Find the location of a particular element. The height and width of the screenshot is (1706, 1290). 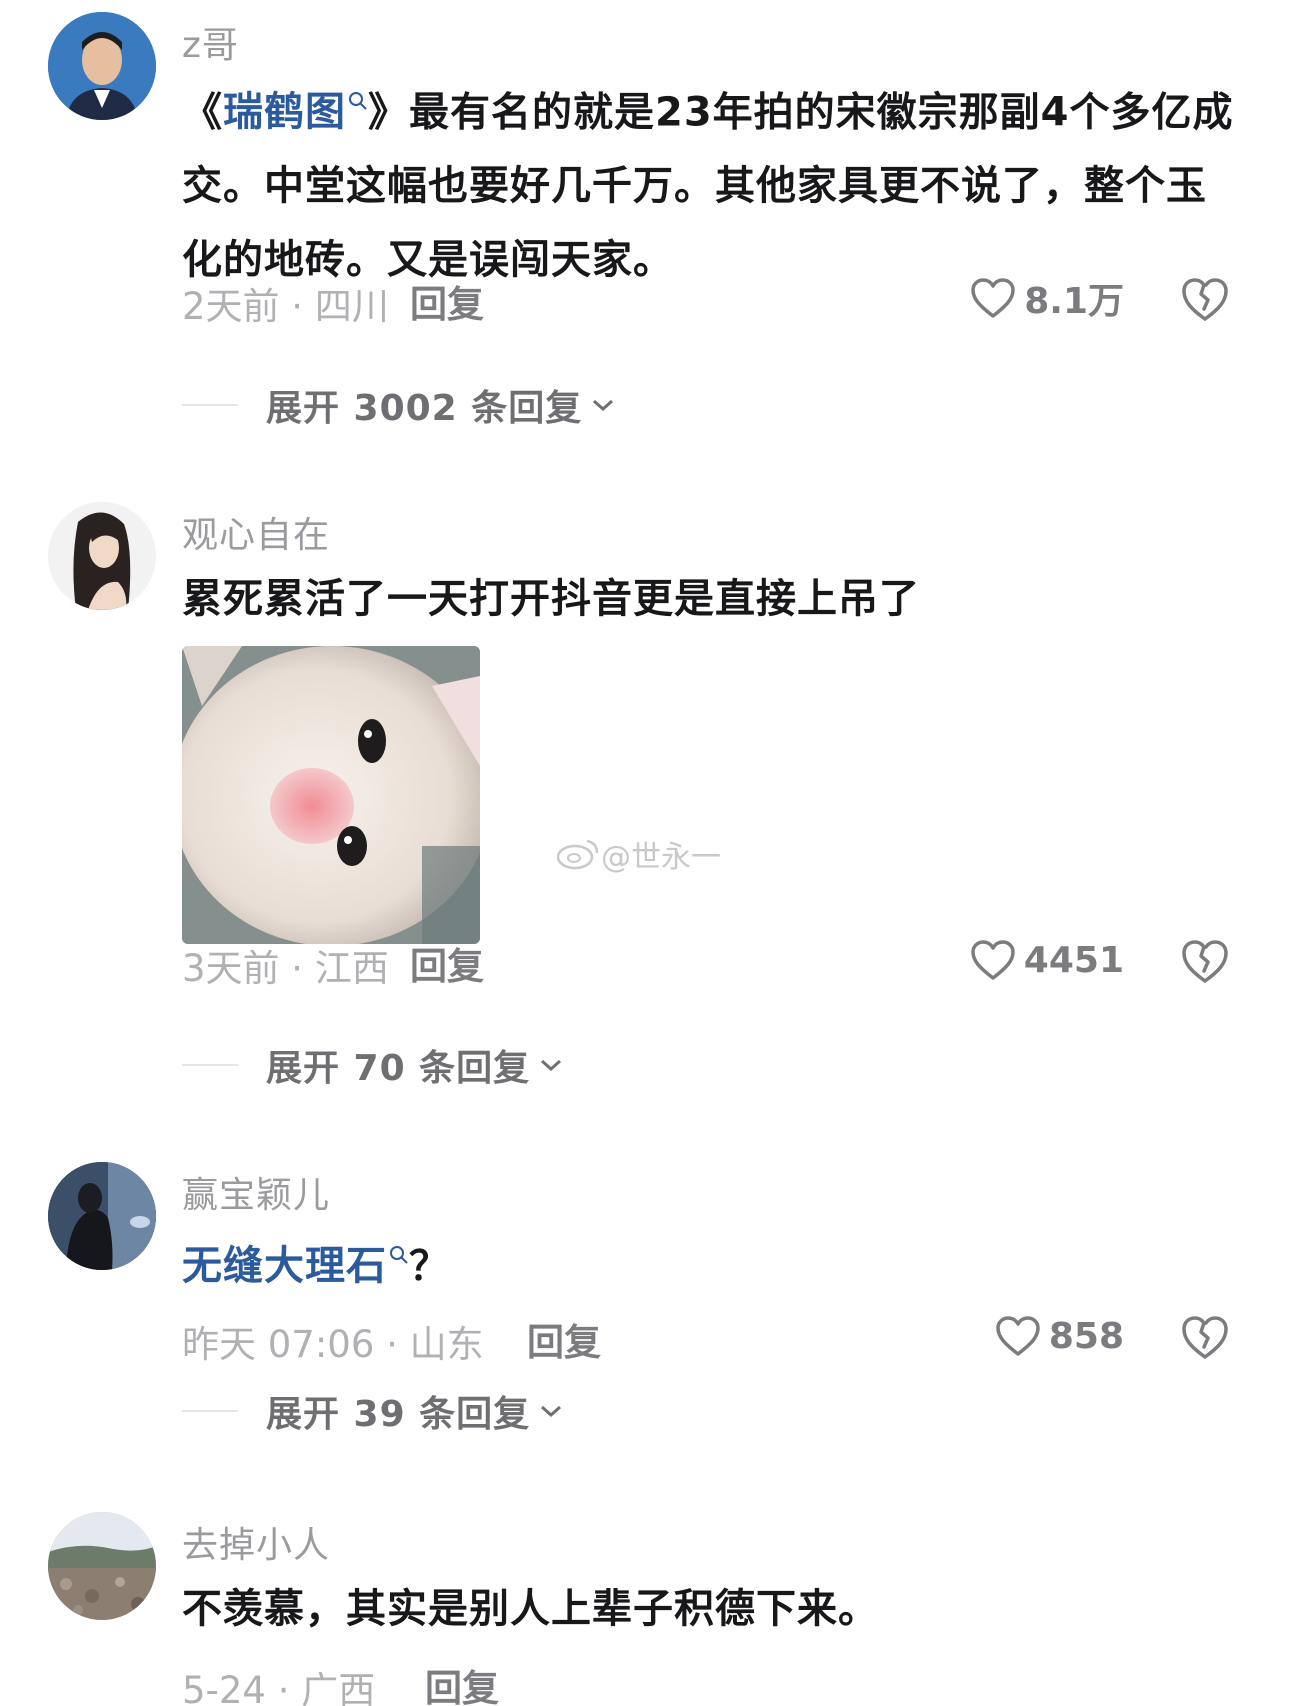

comment-text: 无缝大理石 ？ is located at coordinates (712, 1262).